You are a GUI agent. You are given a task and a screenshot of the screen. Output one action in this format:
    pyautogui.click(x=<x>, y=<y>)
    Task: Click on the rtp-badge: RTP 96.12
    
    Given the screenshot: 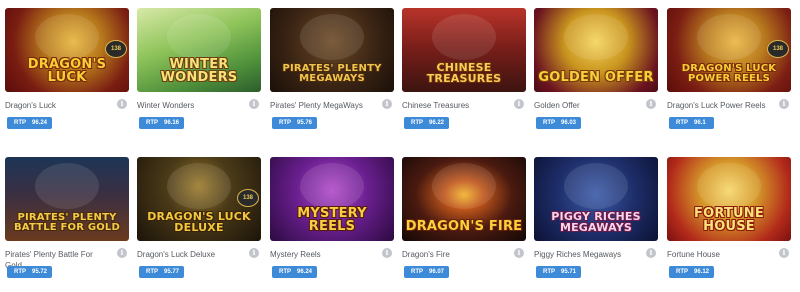 What is the action you would take?
    pyautogui.click(x=691, y=272)
    